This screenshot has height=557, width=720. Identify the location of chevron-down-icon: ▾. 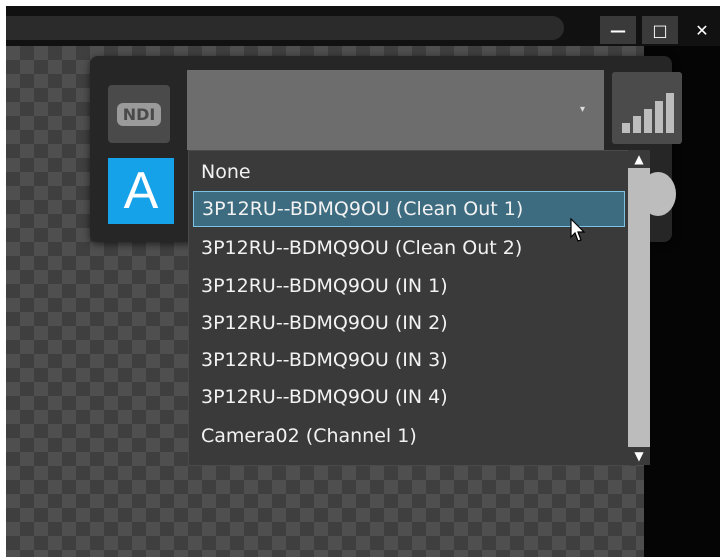
(582, 109).